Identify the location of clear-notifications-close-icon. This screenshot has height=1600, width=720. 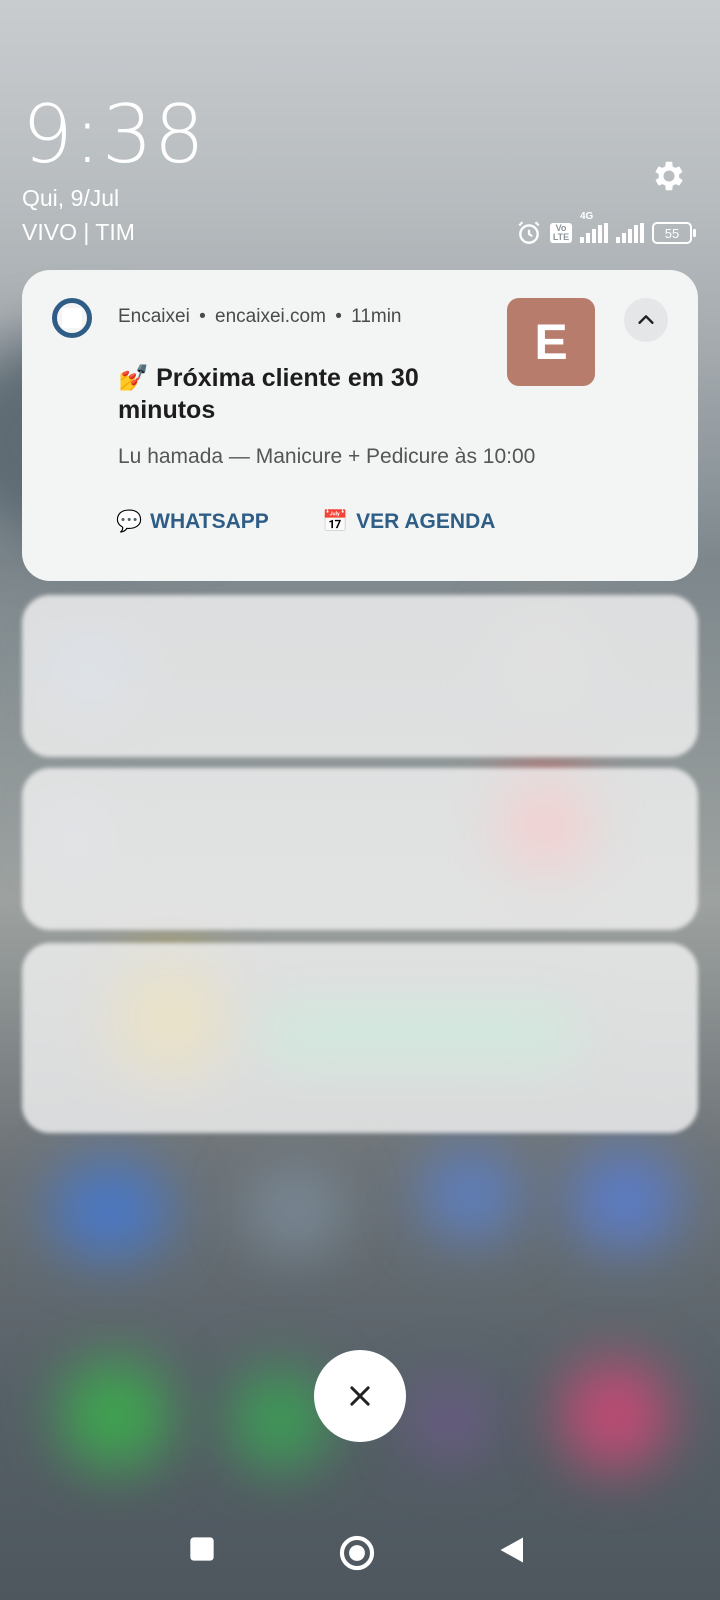
(360, 1396).